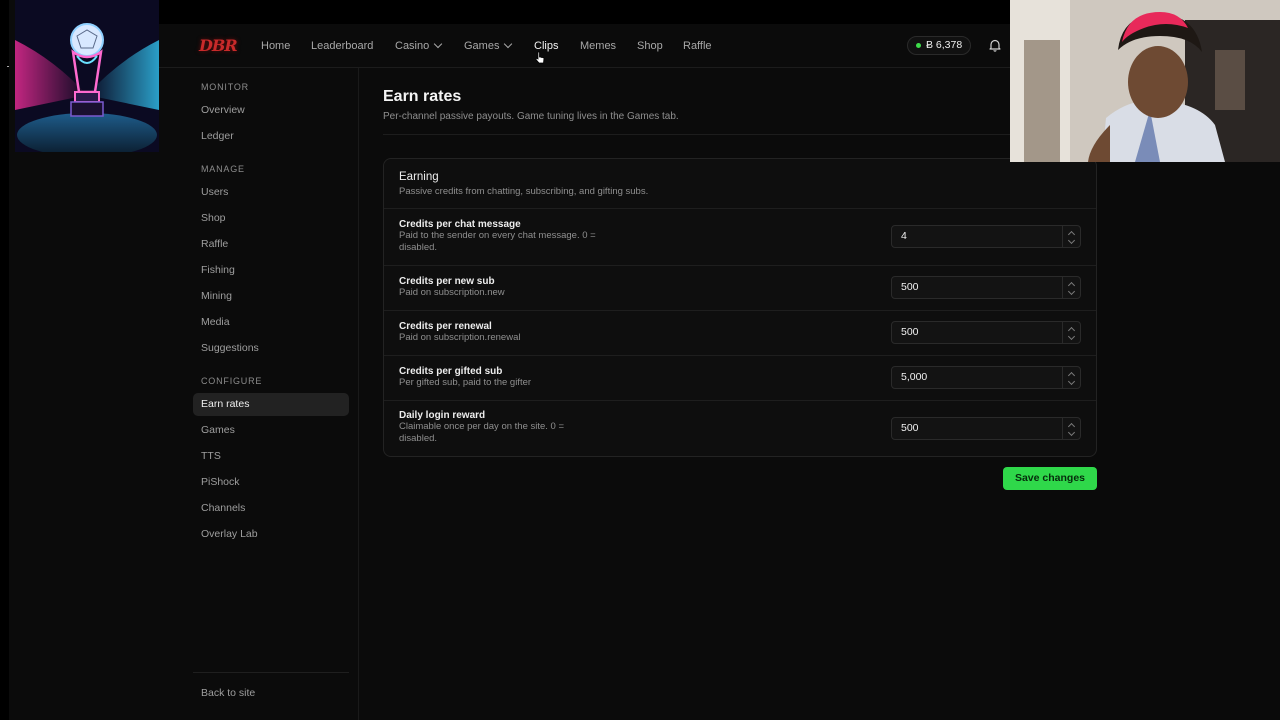 Image resolution: width=1280 pixels, height=720 pixels. I want to click on setting-description-line: Claimable once per day on the site. 0 =, so click(482, 426).